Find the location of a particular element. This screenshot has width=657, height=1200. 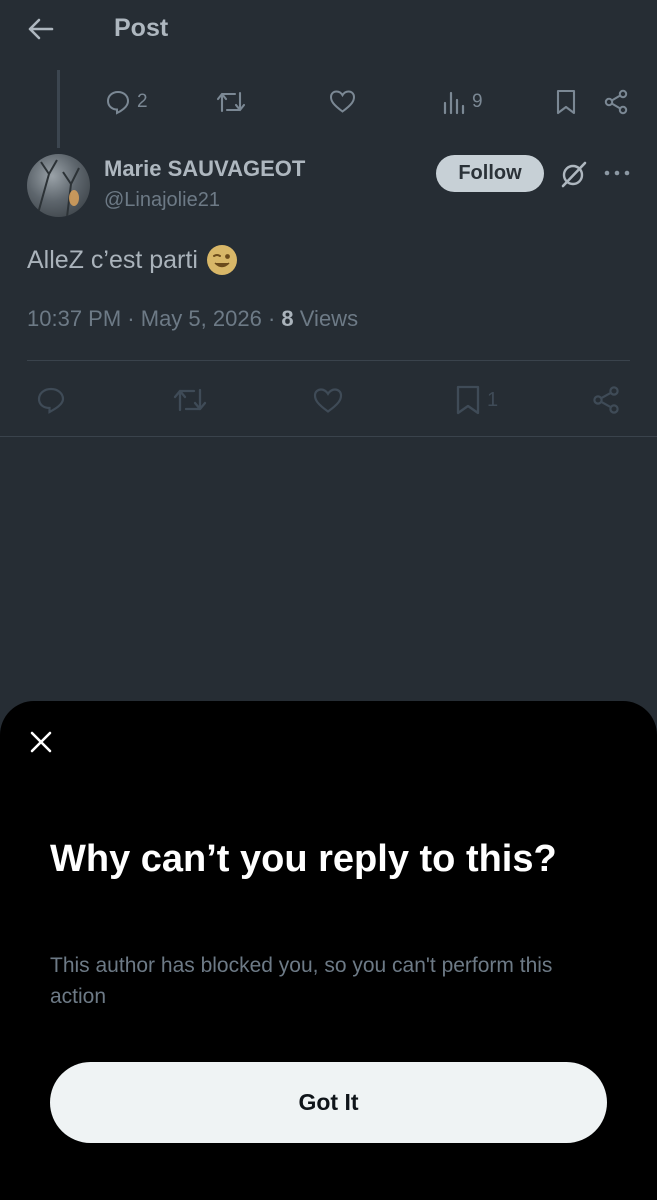

parent-view-count: 9 is located at coordinates (477, 101).